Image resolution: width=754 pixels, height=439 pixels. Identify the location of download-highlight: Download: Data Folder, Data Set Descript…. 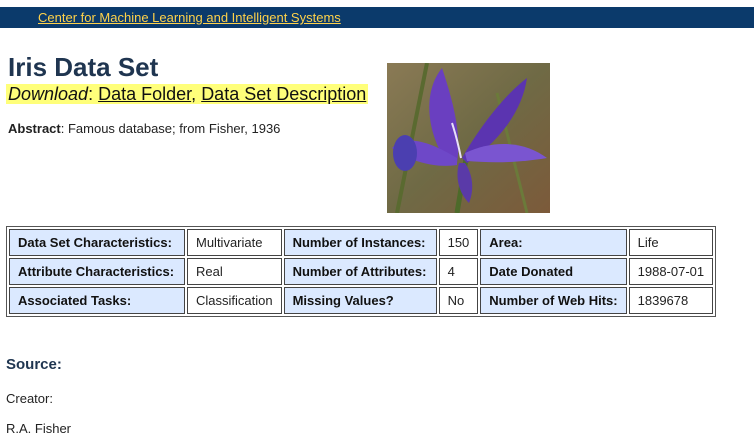
(187, 94).